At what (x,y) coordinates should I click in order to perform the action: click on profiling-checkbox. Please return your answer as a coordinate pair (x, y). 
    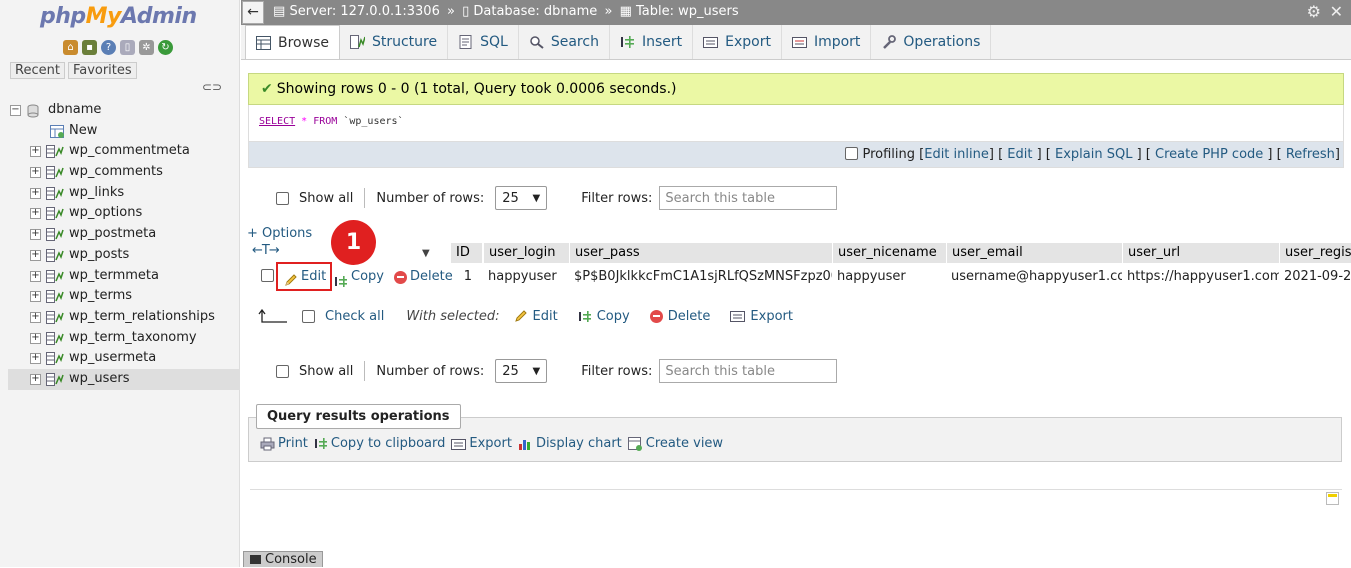
    Looking at the image, I should click on (852, 153).